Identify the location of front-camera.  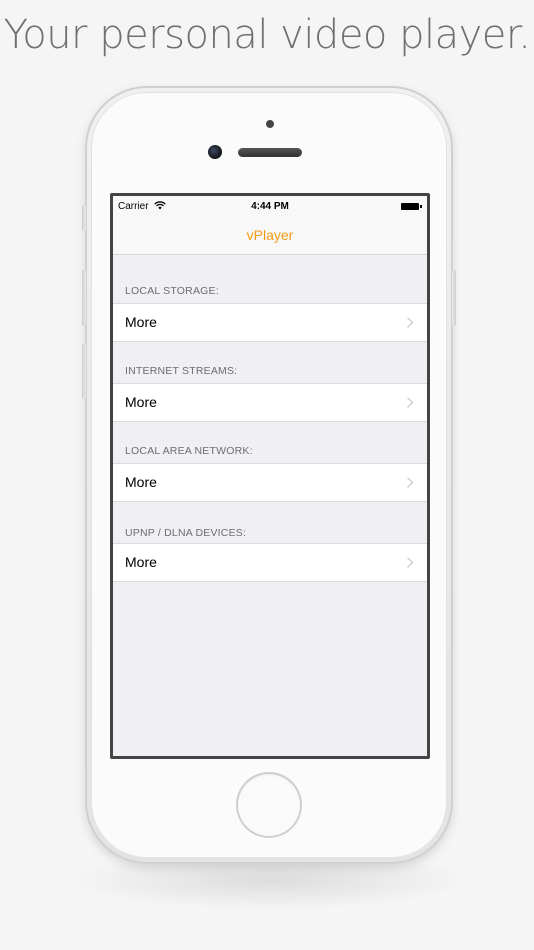
(215, 152).